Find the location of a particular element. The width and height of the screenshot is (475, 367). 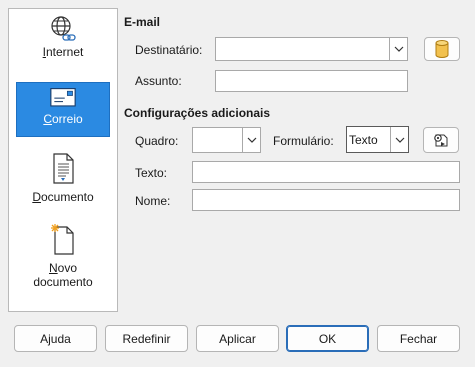

frame-label: Quadro: is located at coordinates (157, 141).